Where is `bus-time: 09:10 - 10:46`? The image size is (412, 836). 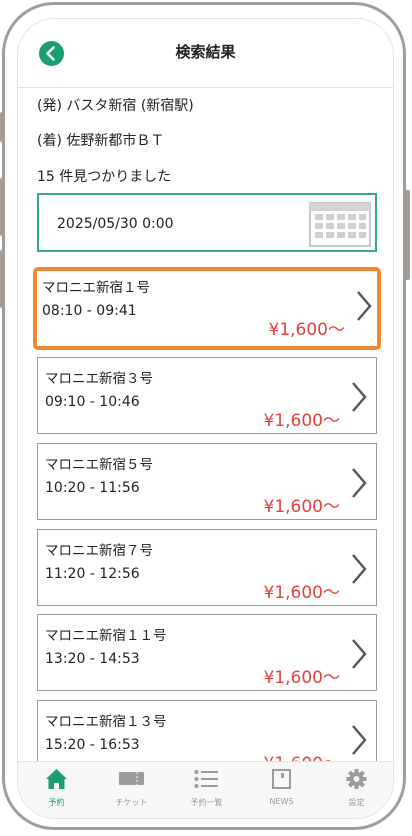
bus-time: 09:10 - 10:46 is located at coordinates (92, 402).